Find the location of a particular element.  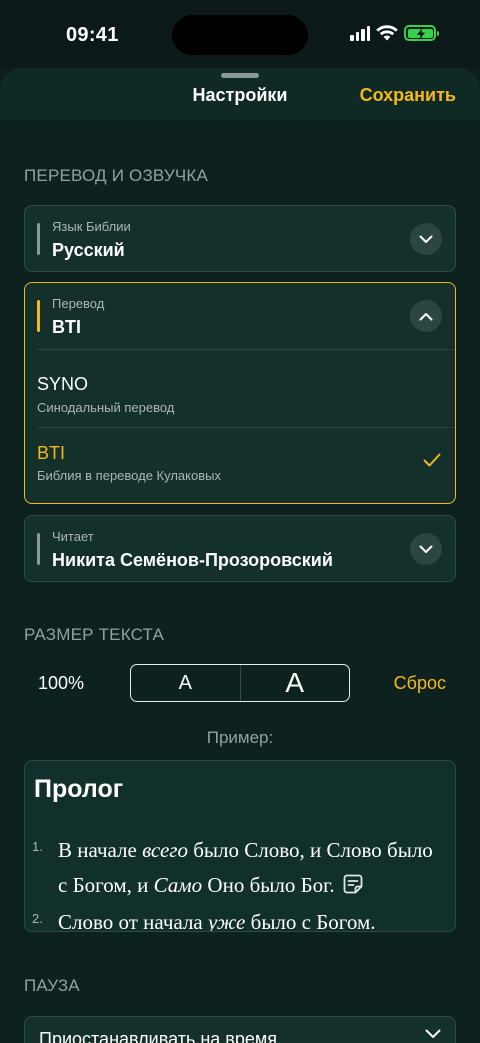

section-title-translation: ПЕРЕВОД И ОЗВУЧКА is located at coordinates (116, 175).